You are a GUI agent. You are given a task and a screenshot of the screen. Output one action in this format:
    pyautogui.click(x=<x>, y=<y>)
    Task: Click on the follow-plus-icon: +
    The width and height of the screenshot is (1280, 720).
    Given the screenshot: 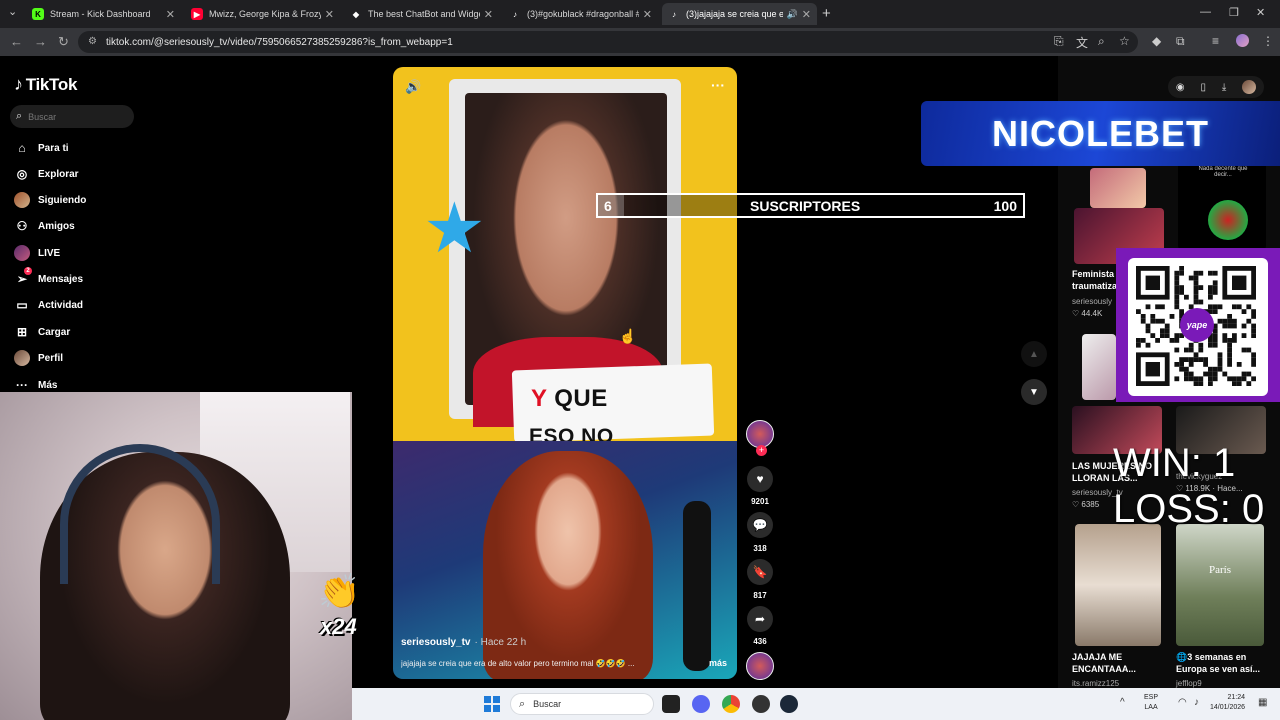 What is the action you would take?
    pyautogui.click(x=761, y=450)
    